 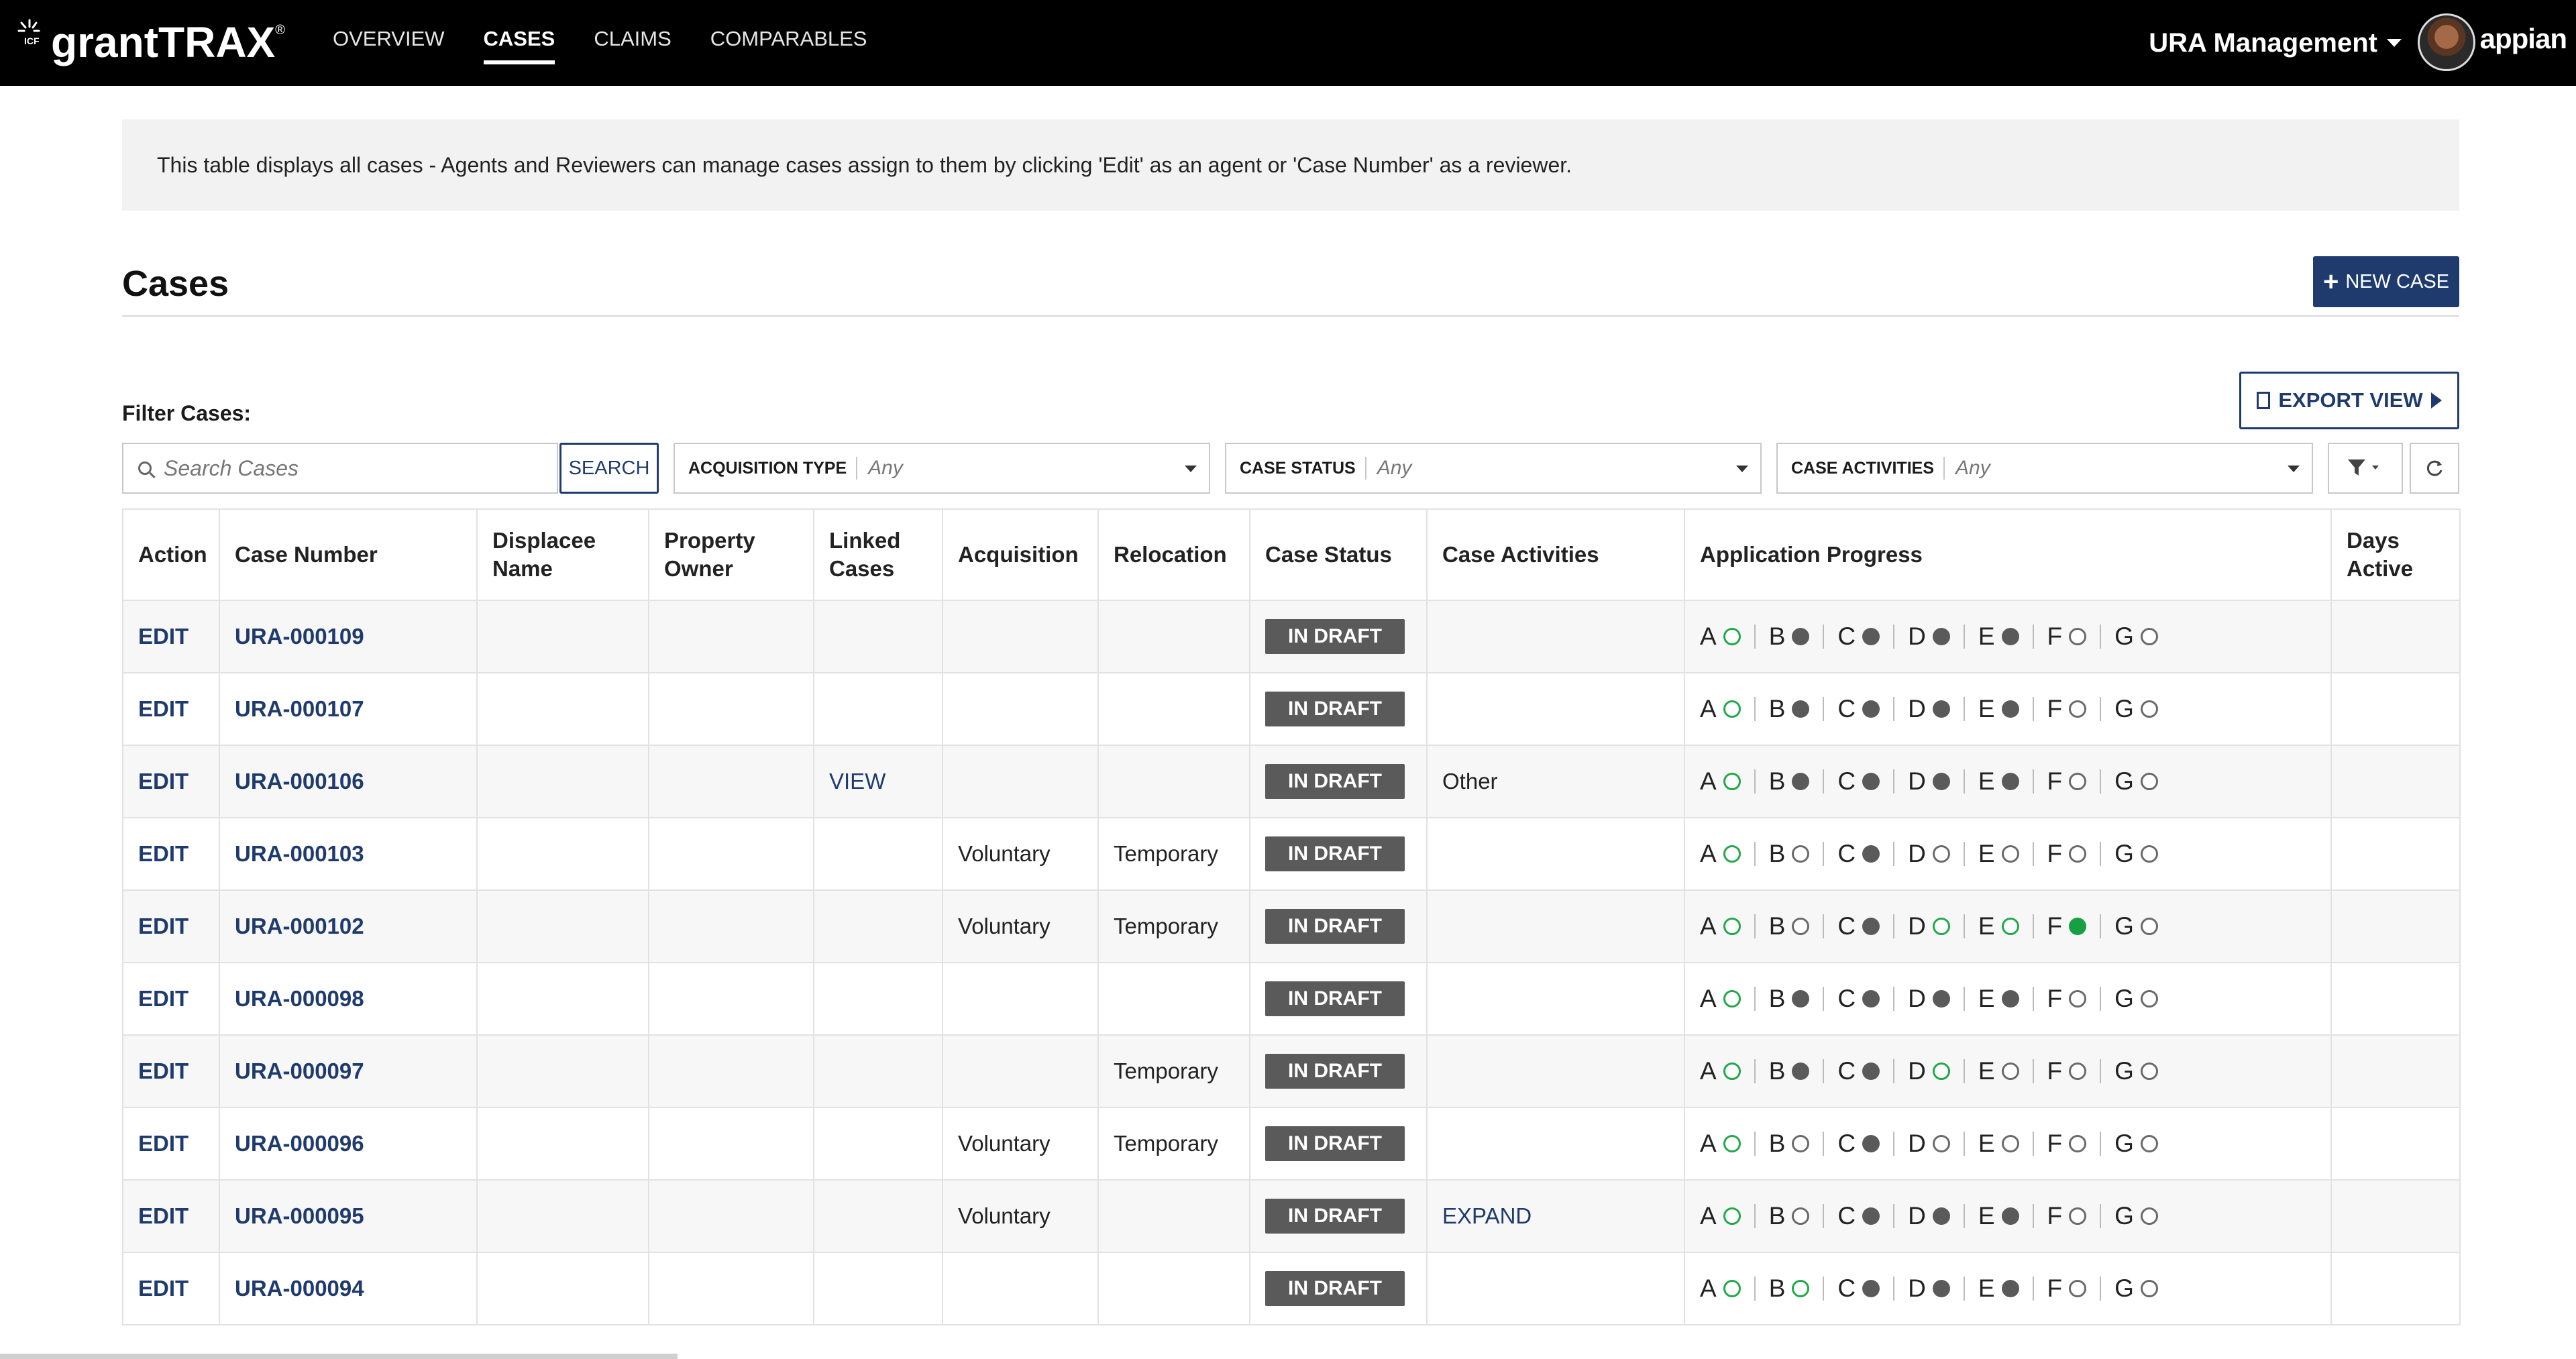 I want to click on column-header-acquisition: Acquisition, so click(x=1020, y=554).